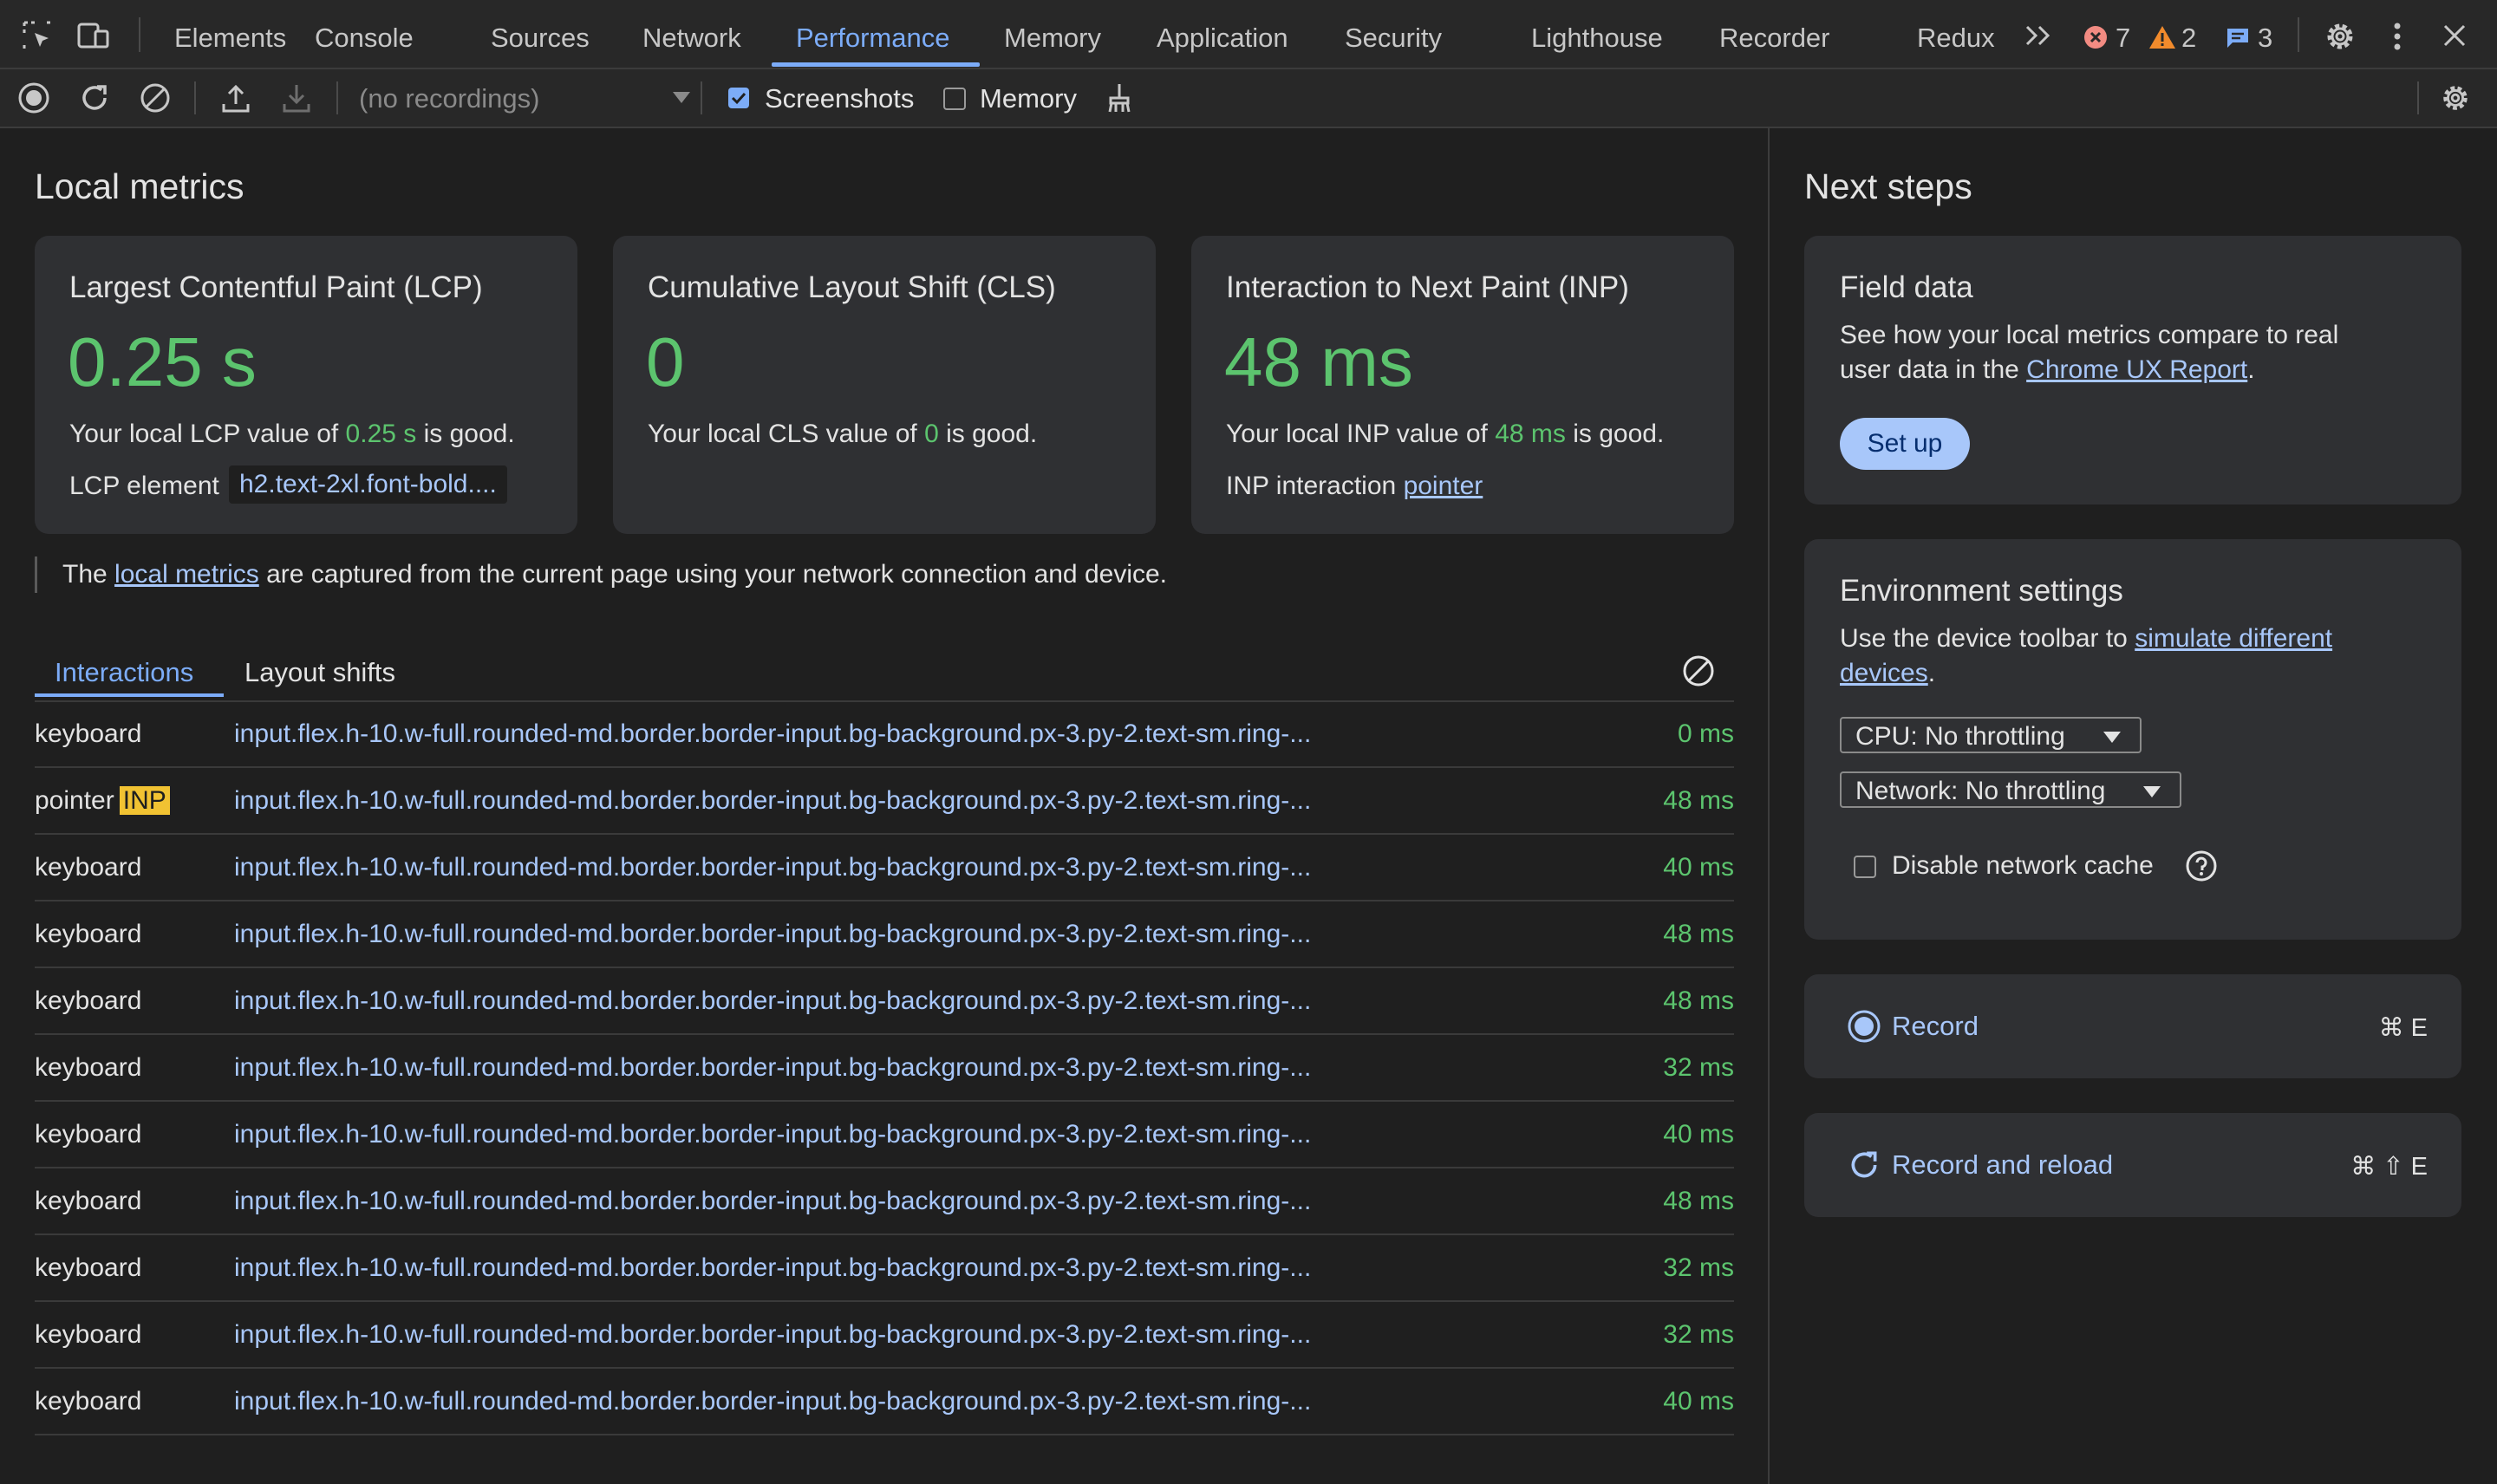  I want to click on close-icon, so click(2455, 36).